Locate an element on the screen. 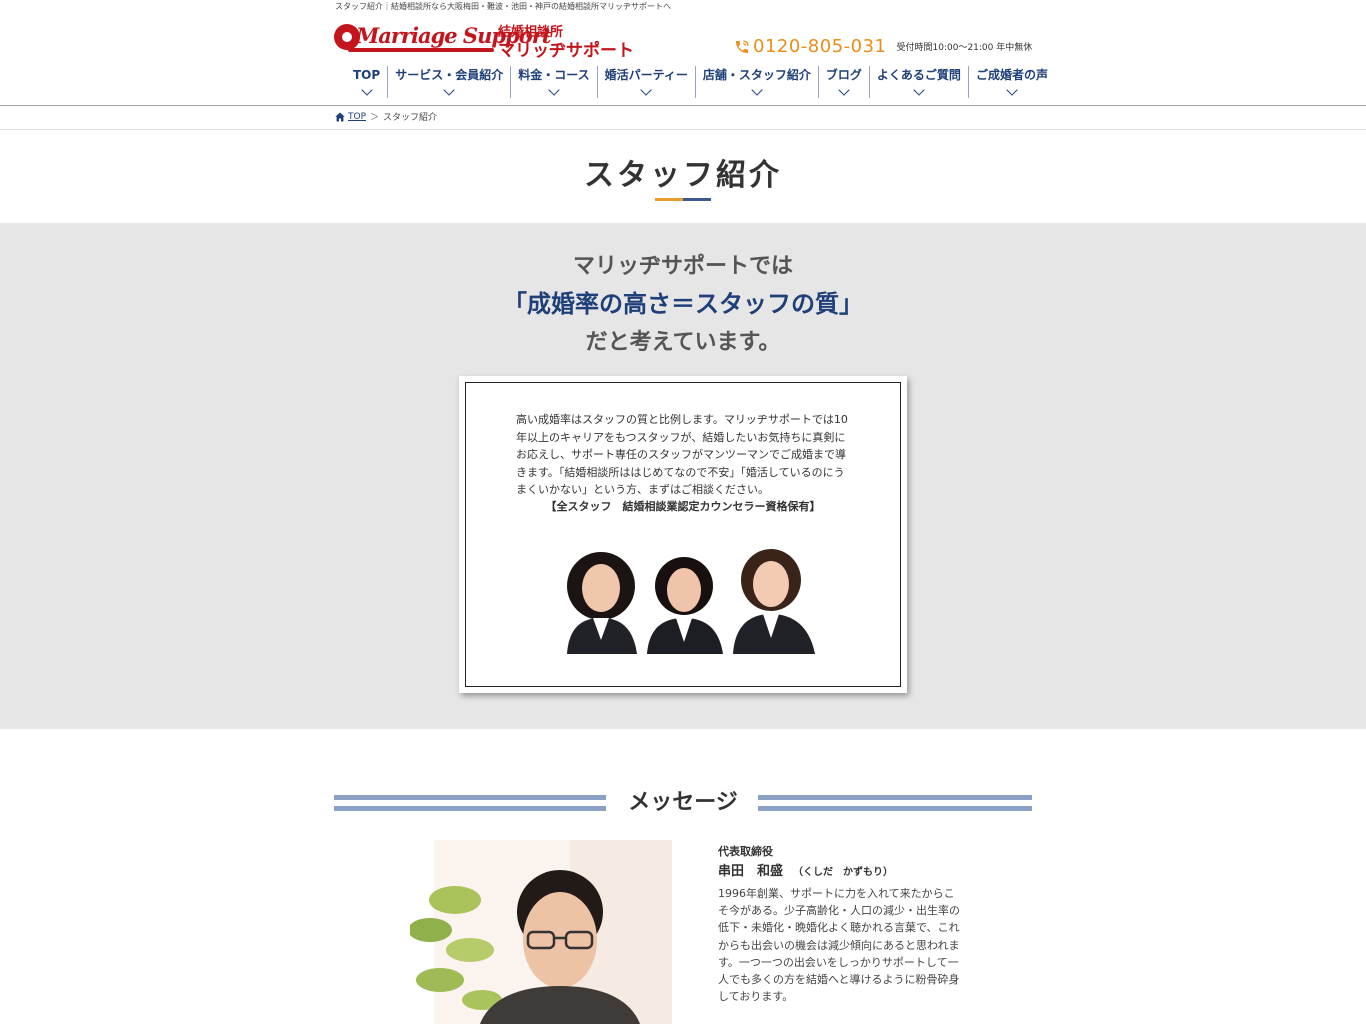 This screenshot has height=1024, width=1366. logo-name: マリッヂサポート is located at coordinates (566, 51).